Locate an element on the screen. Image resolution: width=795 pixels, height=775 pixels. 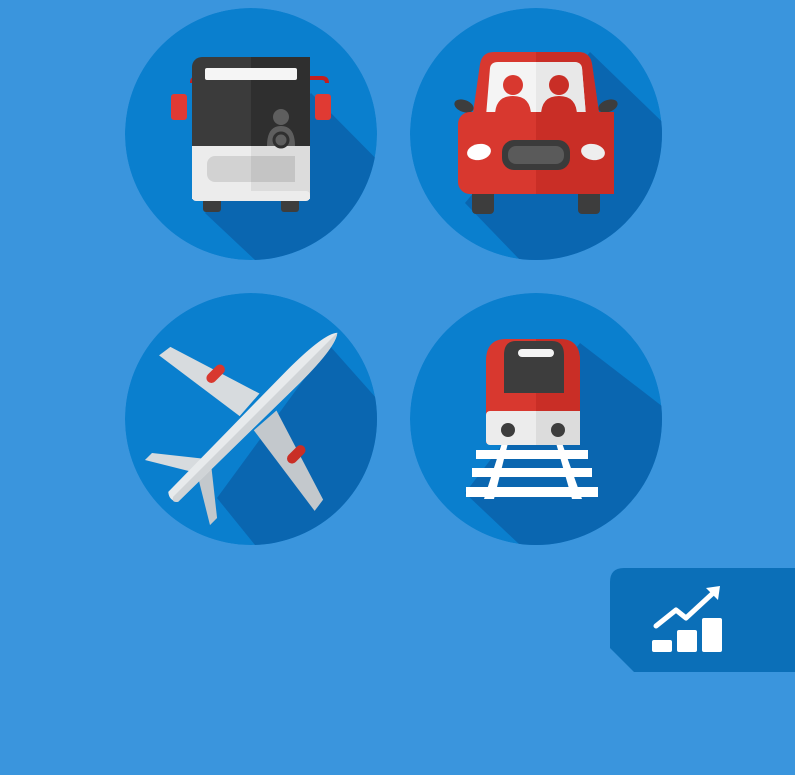
train-tile is located at coordinates (536, 419).